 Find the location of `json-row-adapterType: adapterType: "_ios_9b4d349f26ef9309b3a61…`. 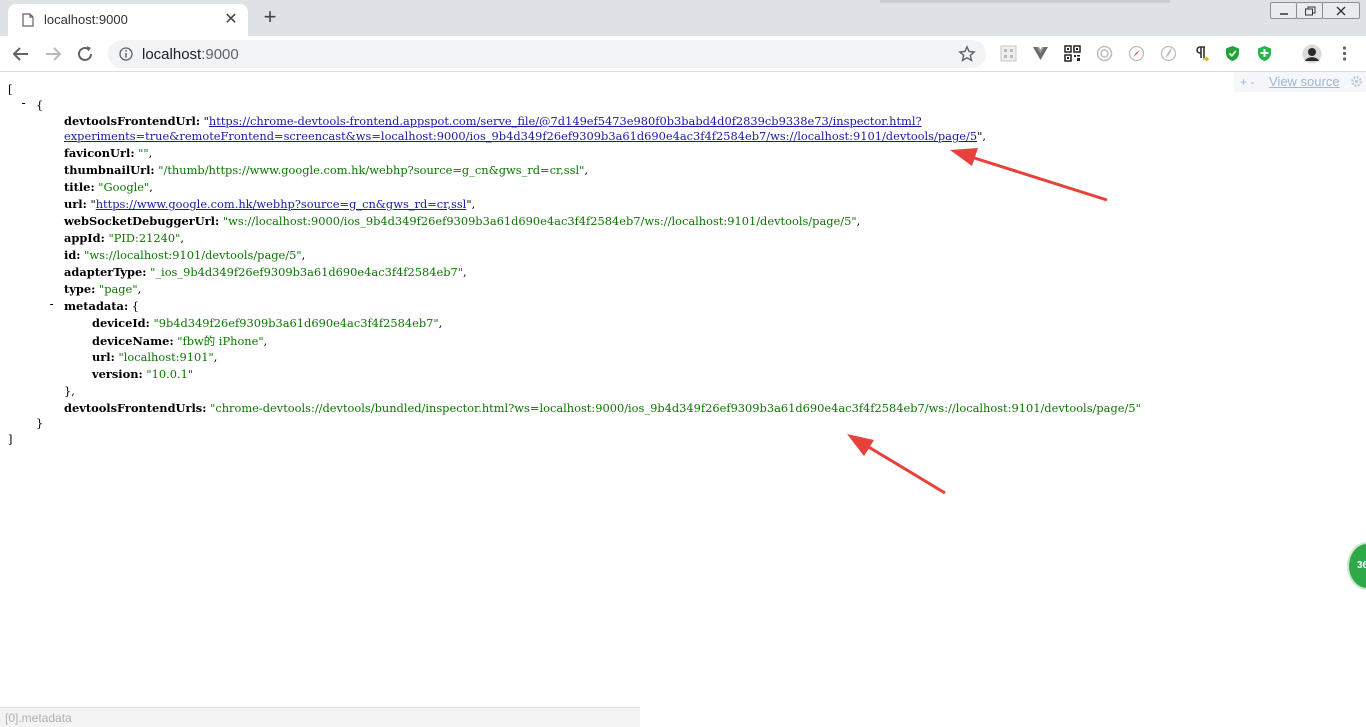

json-row-adapterType: adapterType: "_ios_9b4d349f26ef9309b3a61… is located at coordinates (265, 272).